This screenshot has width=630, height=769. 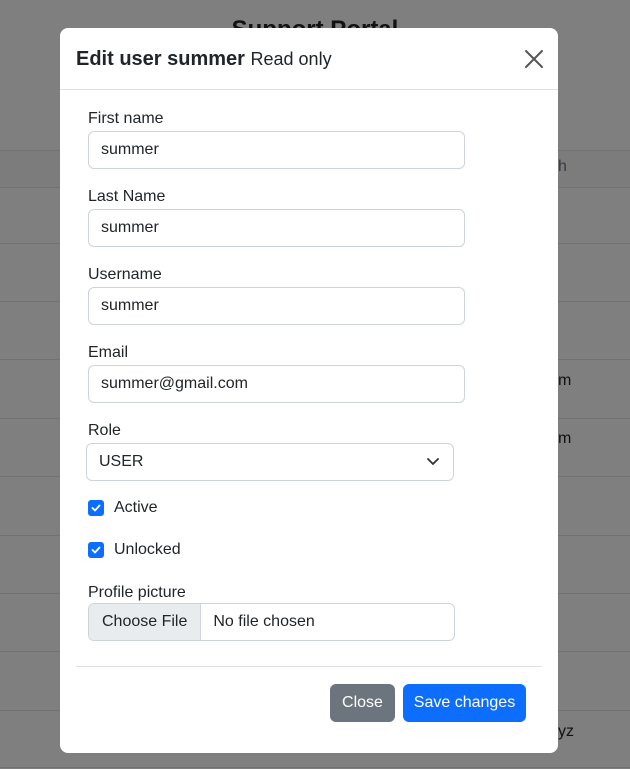 What do you see at coordinates (136, 507) in the screenshot?
I see `active-label: Active` at bounding box center [136, 507].